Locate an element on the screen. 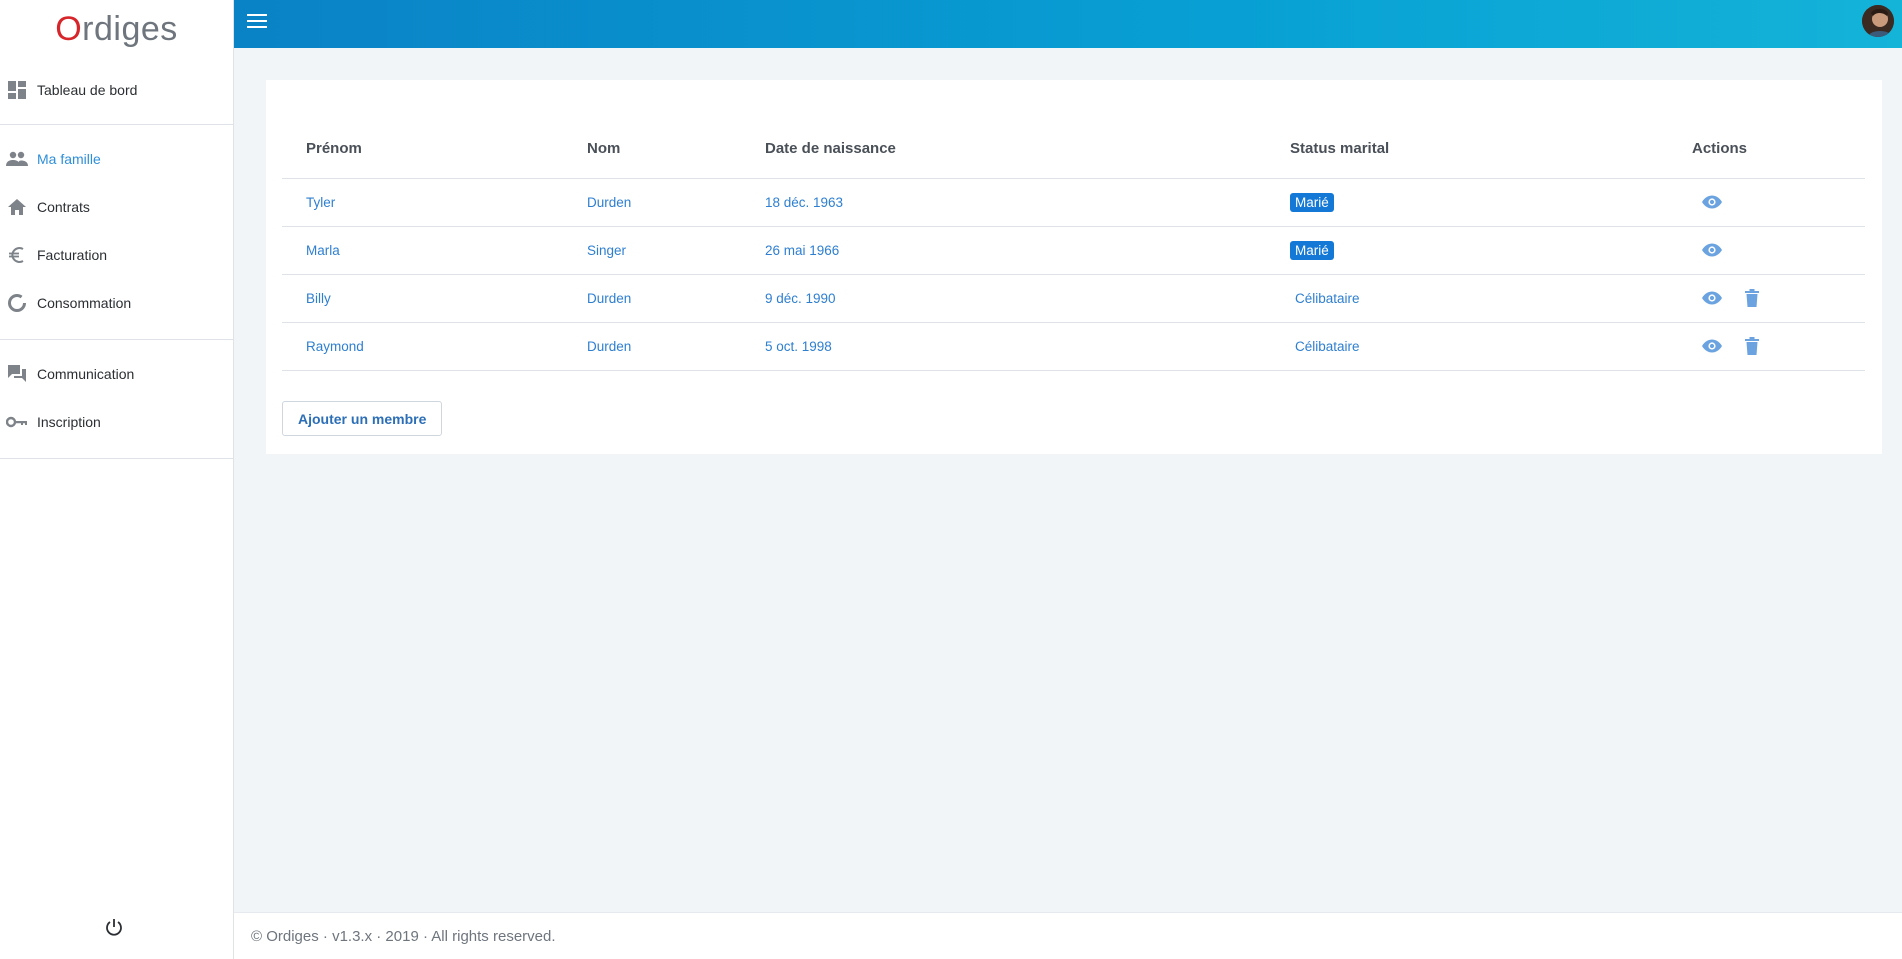 The width and height of the screenshot is (1902, 959). logout-button is located at coordinates (114, 929).